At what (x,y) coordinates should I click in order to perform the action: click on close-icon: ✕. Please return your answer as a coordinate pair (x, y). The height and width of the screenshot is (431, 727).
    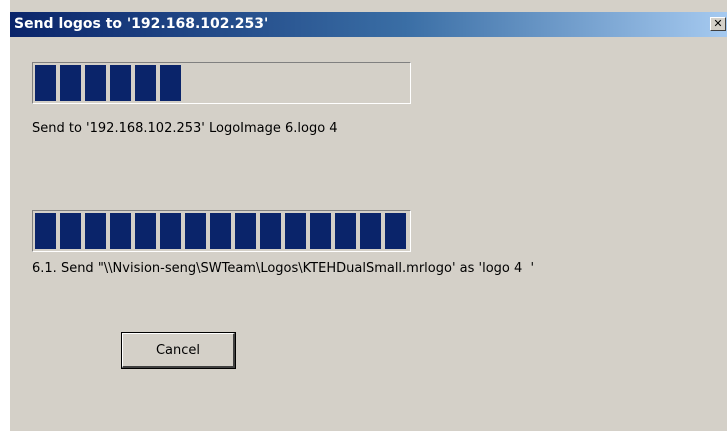
    Looking at the image, I should click on (718, 24).